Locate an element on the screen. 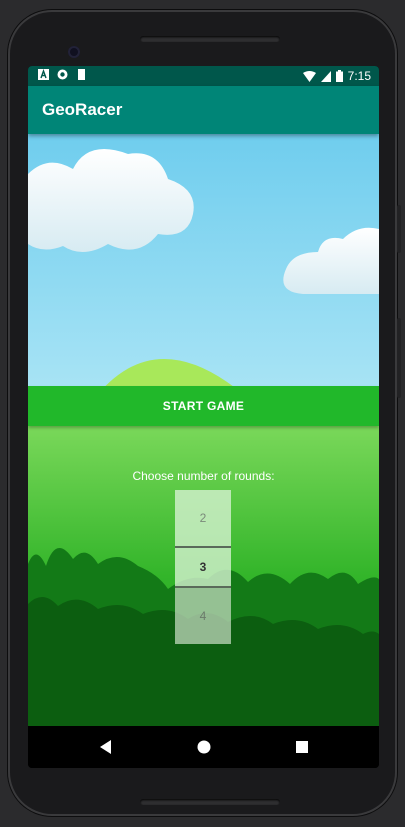 The height and width of the screenshot is (827, 405). picker-option-previous: 2 is located at coordinates (203, 518).